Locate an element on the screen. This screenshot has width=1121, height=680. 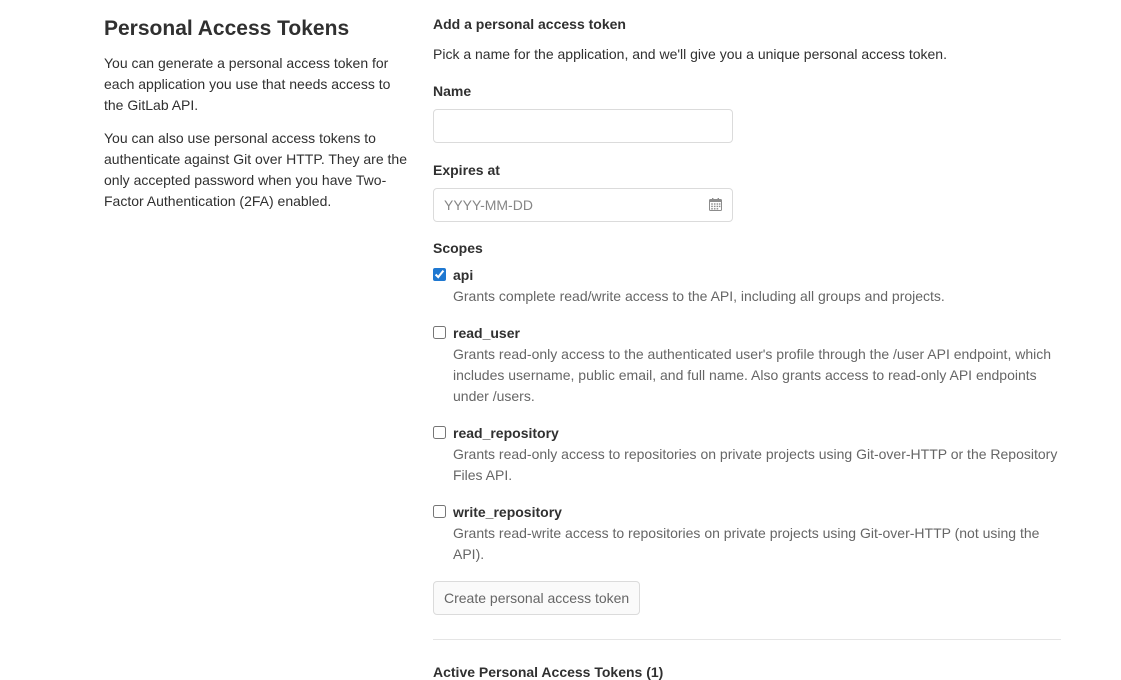
scope-write-repository-checkbox is located at coordinates (439, 511).